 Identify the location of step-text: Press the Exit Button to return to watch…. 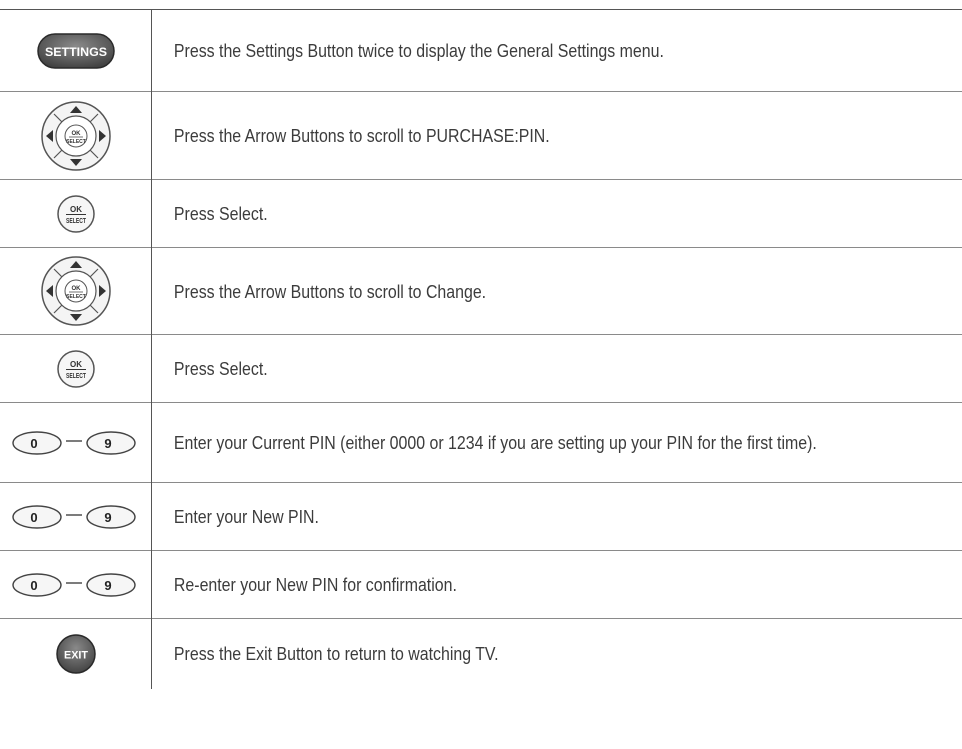
(500, 653).